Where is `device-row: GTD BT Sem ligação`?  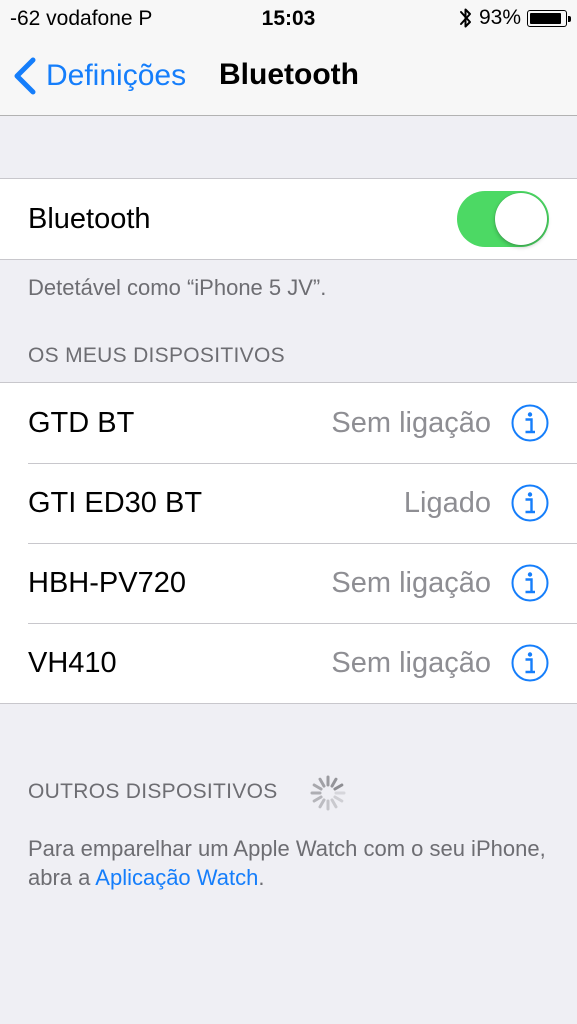
device-row: GTD BT Sem ligação is located at coordinates (288, 423).